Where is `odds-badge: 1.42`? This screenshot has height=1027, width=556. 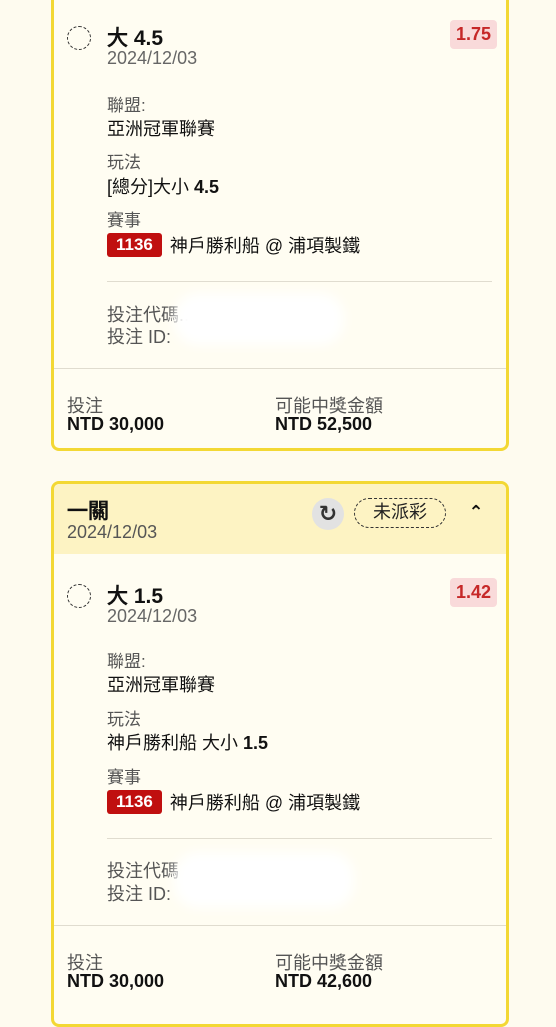 odds-badge: 1.42 is located at coordinates (473, 592).